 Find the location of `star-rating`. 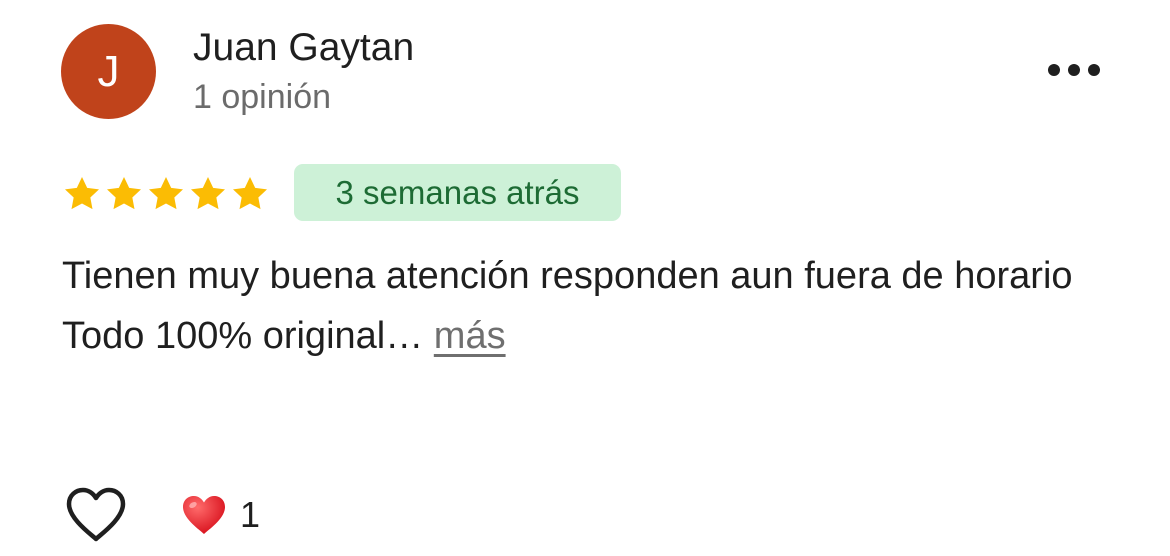

star-rating is located at coordinates (166, 194).